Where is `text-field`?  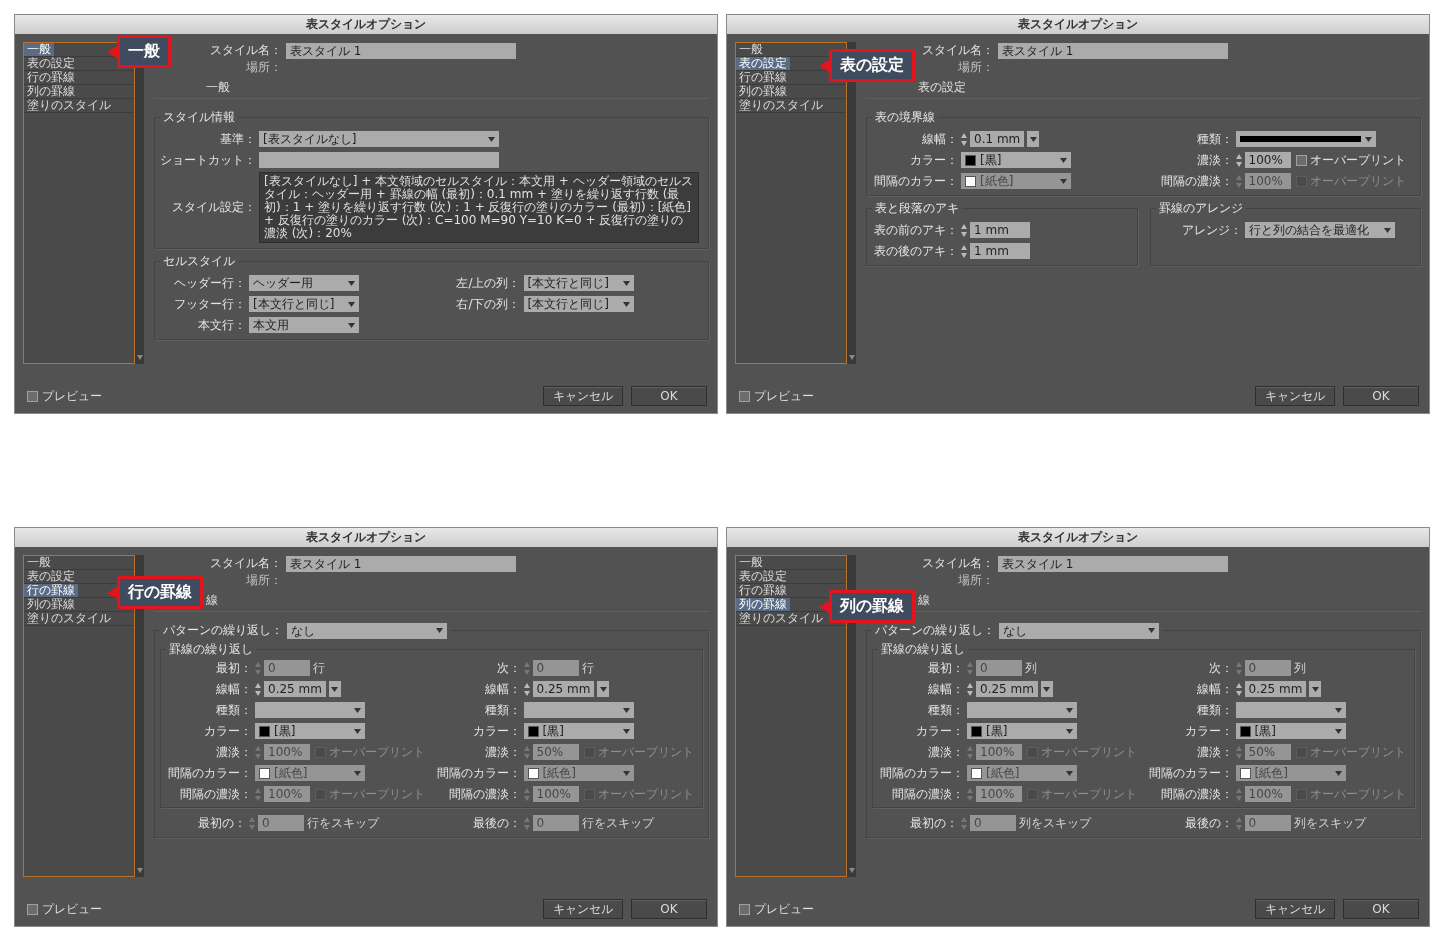 text-field is located at coordinates (379, 160).